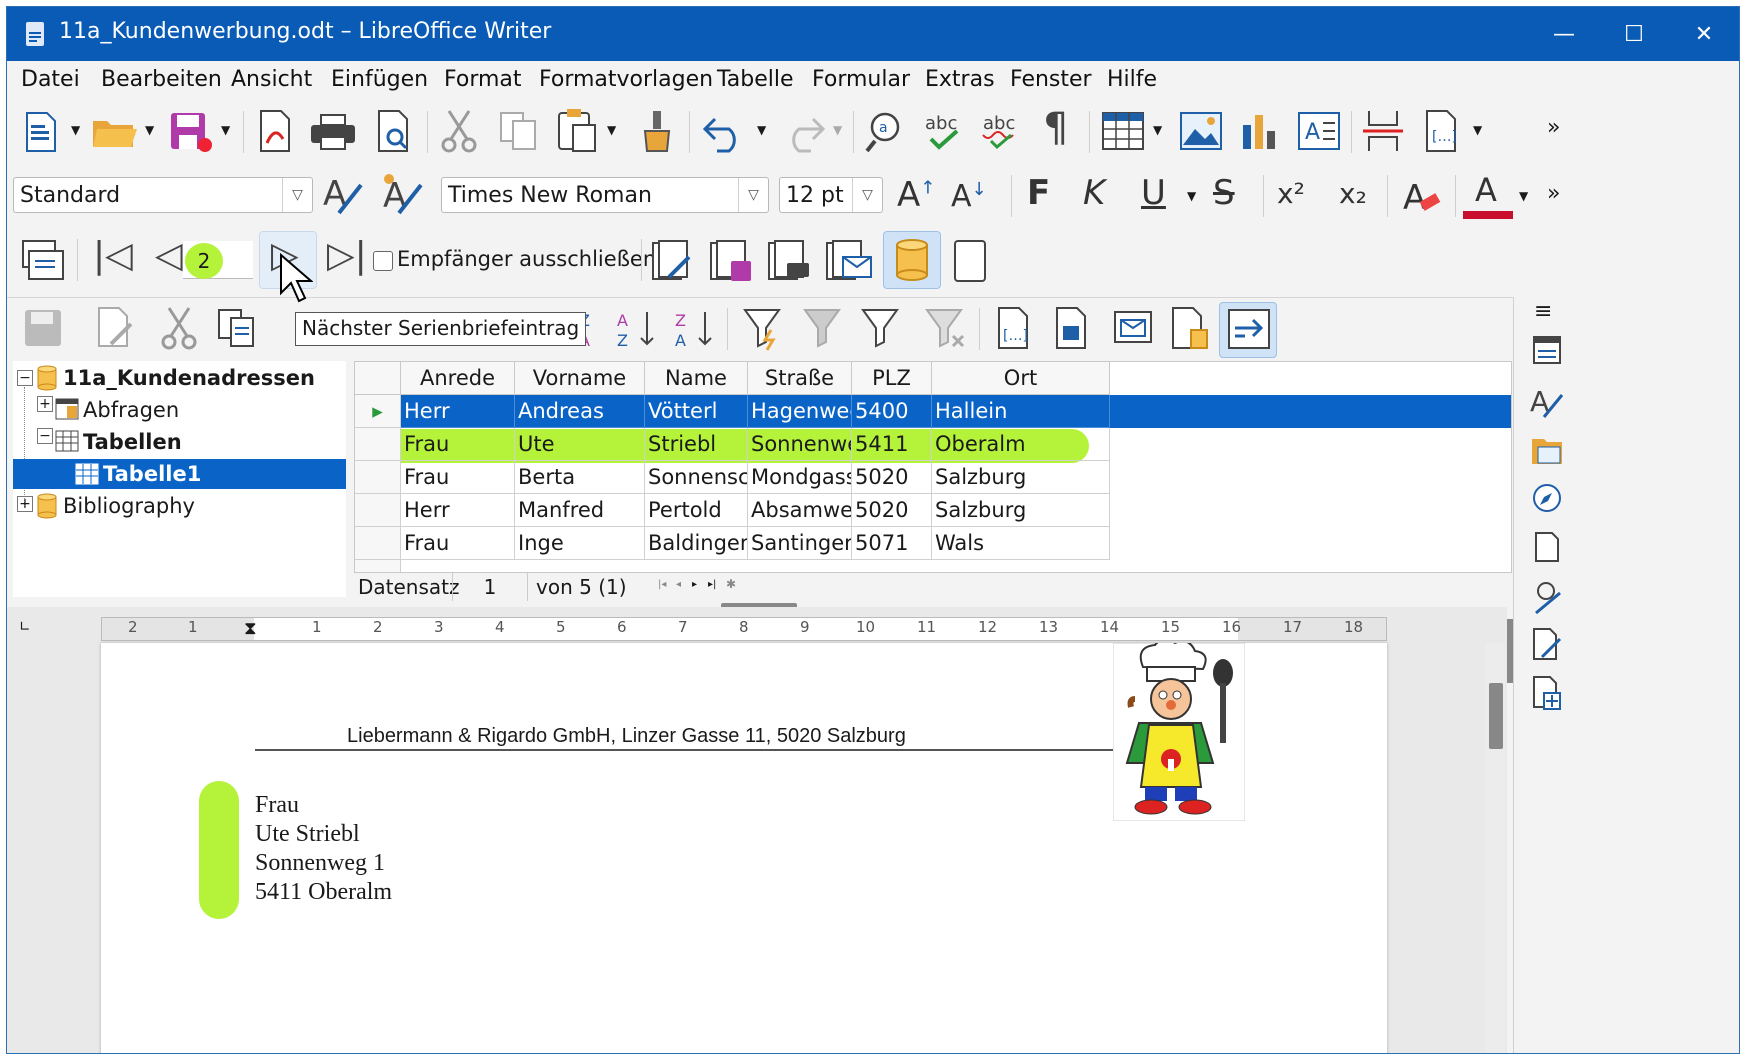  Describe the element at coordinates (892, 444) in the screenshot. I see `cell-plz: 5411` at that location.